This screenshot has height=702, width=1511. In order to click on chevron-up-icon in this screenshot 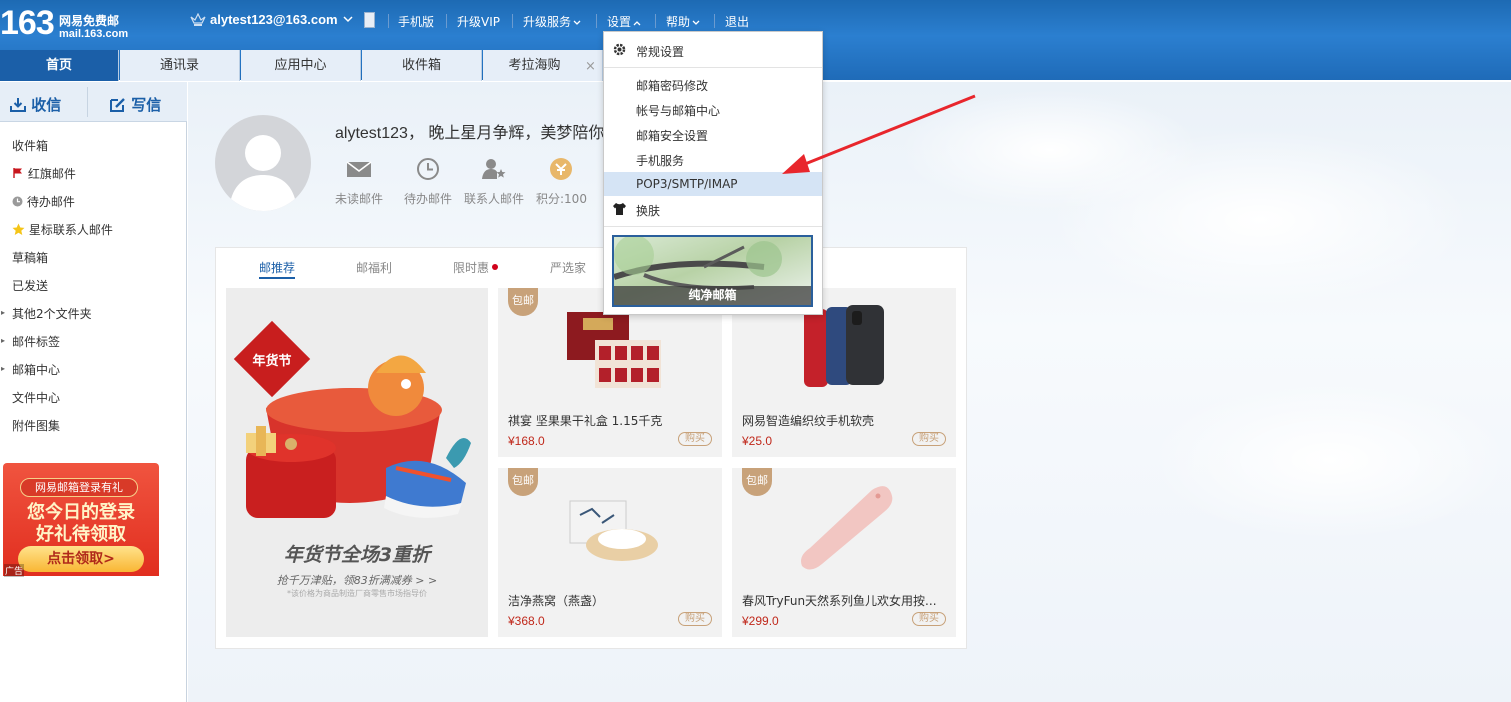, I will do `click(637, 22)`.